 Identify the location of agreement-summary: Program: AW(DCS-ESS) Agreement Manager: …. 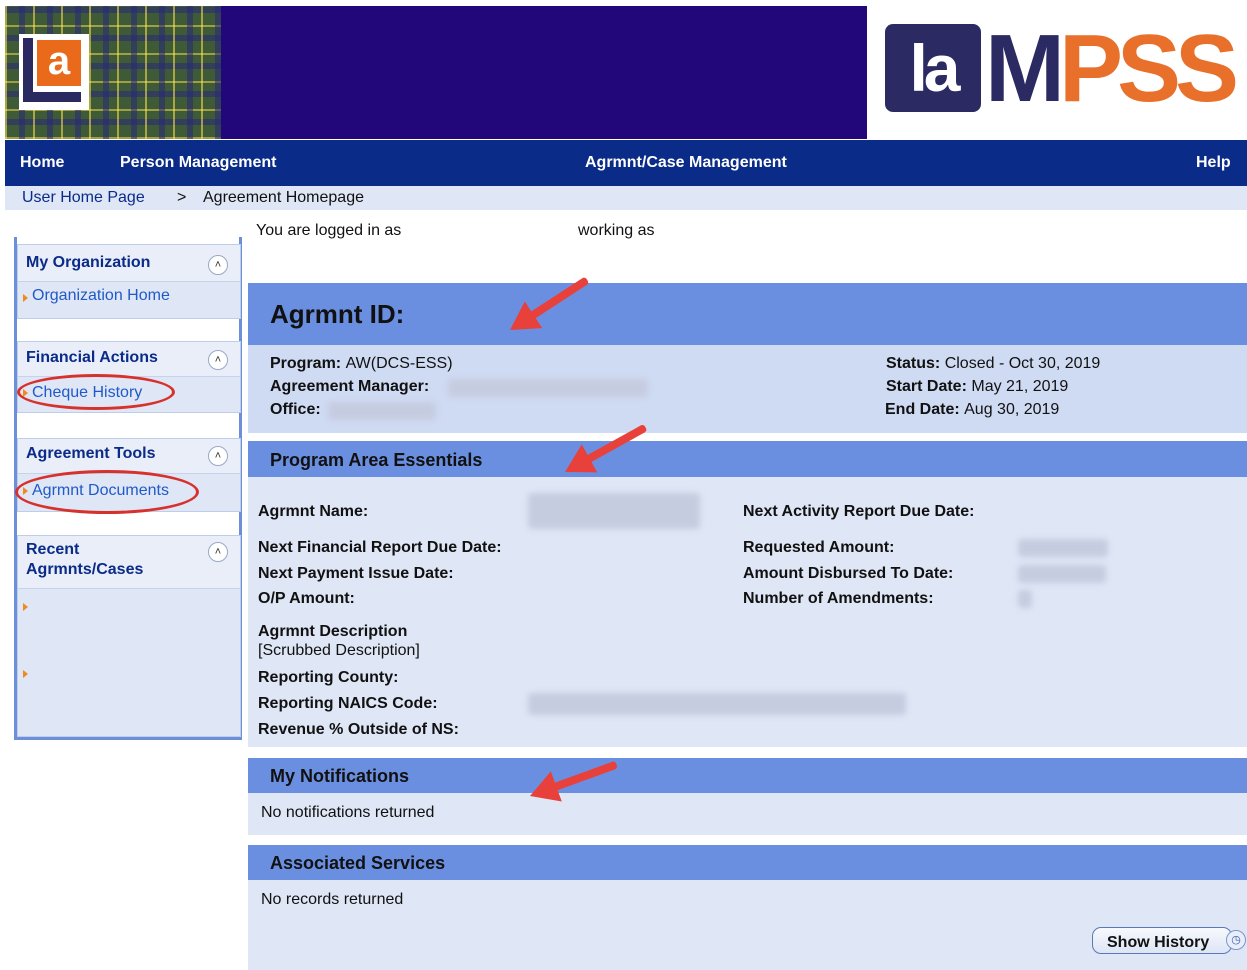
(747, 389).